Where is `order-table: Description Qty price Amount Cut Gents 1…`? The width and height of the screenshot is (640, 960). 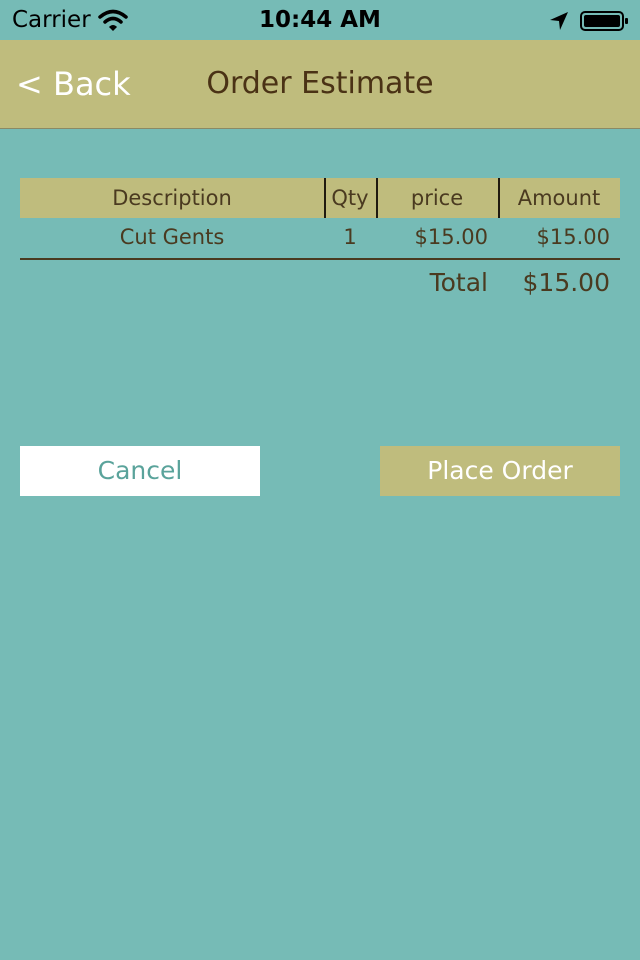 order-table: Description Qty price Amount Cut Gents 1… is located at coordinates (320, 218).